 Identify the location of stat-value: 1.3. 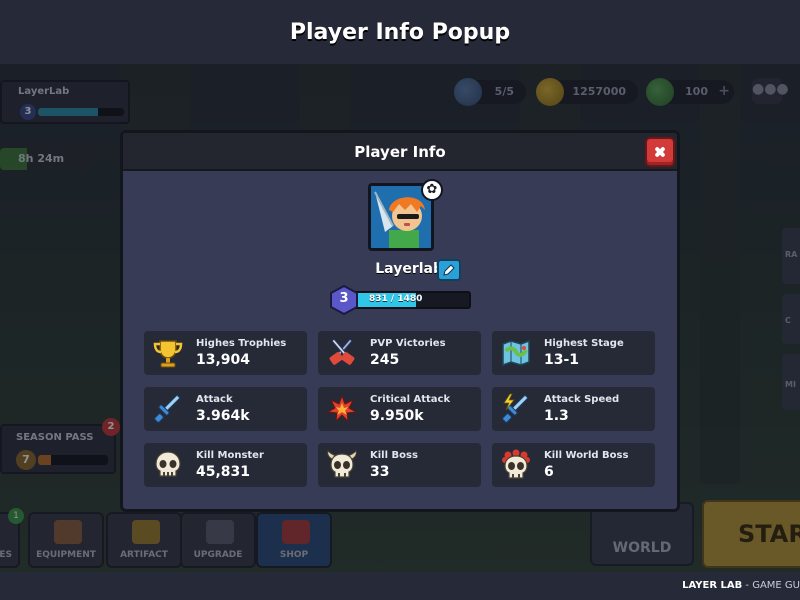
(556, 416).